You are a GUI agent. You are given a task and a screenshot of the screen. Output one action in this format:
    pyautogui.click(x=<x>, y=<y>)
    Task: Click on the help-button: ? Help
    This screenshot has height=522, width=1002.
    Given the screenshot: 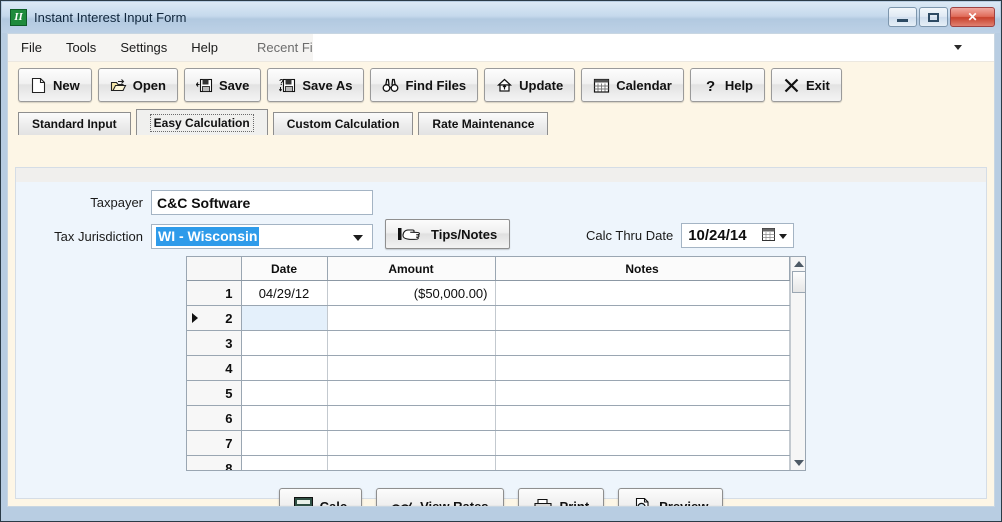 What is the action you would take?
    pyautogui.click(x=727, y=85)
    